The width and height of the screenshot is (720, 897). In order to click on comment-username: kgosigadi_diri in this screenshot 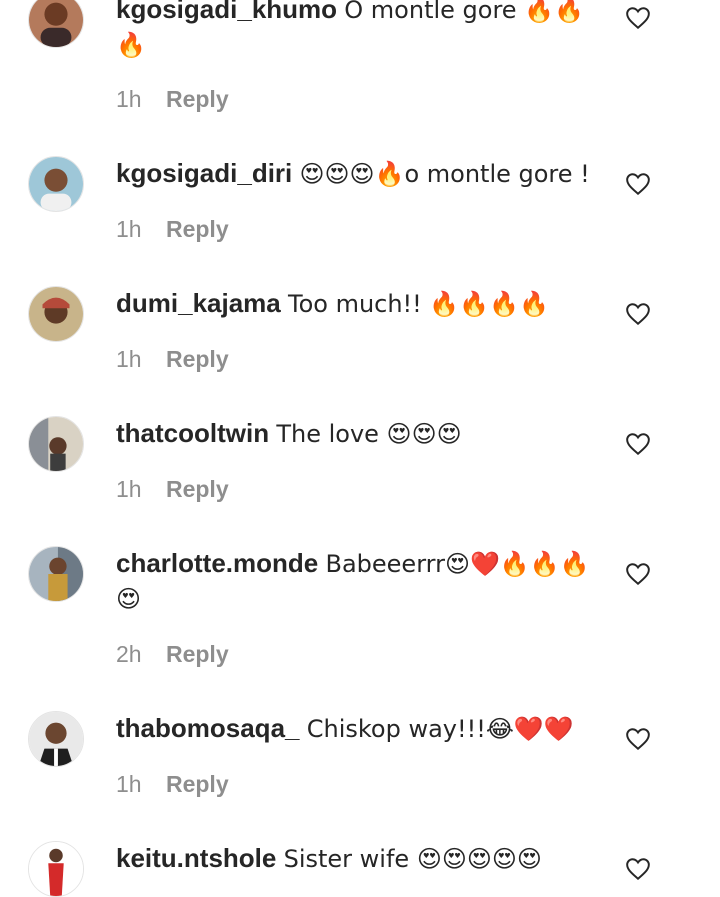, I will do `click(204, 173)`.